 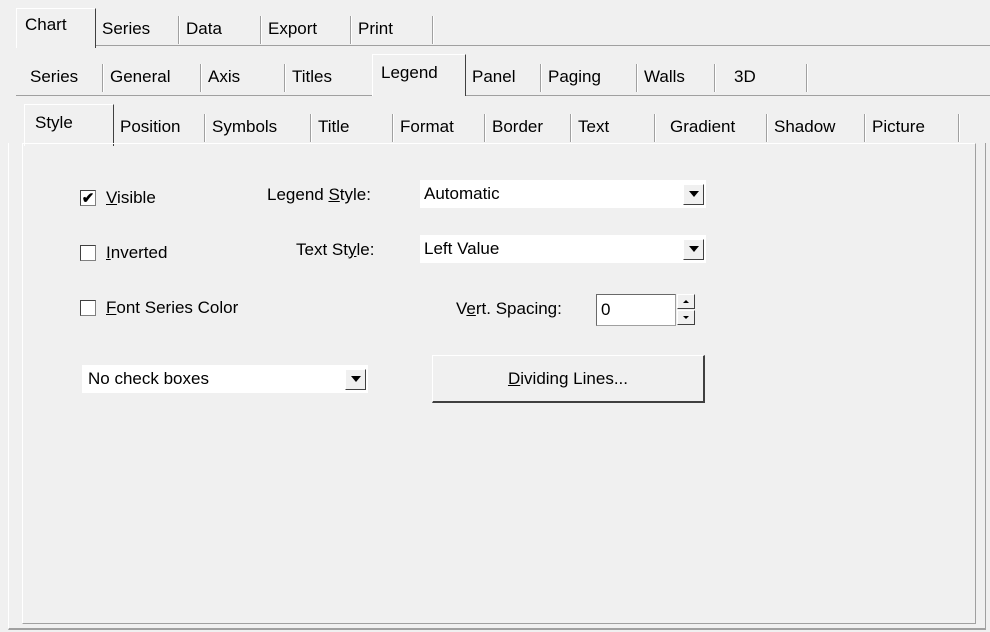 I want to click on vert-spacing-input: 0, so click(x=636, y=310).